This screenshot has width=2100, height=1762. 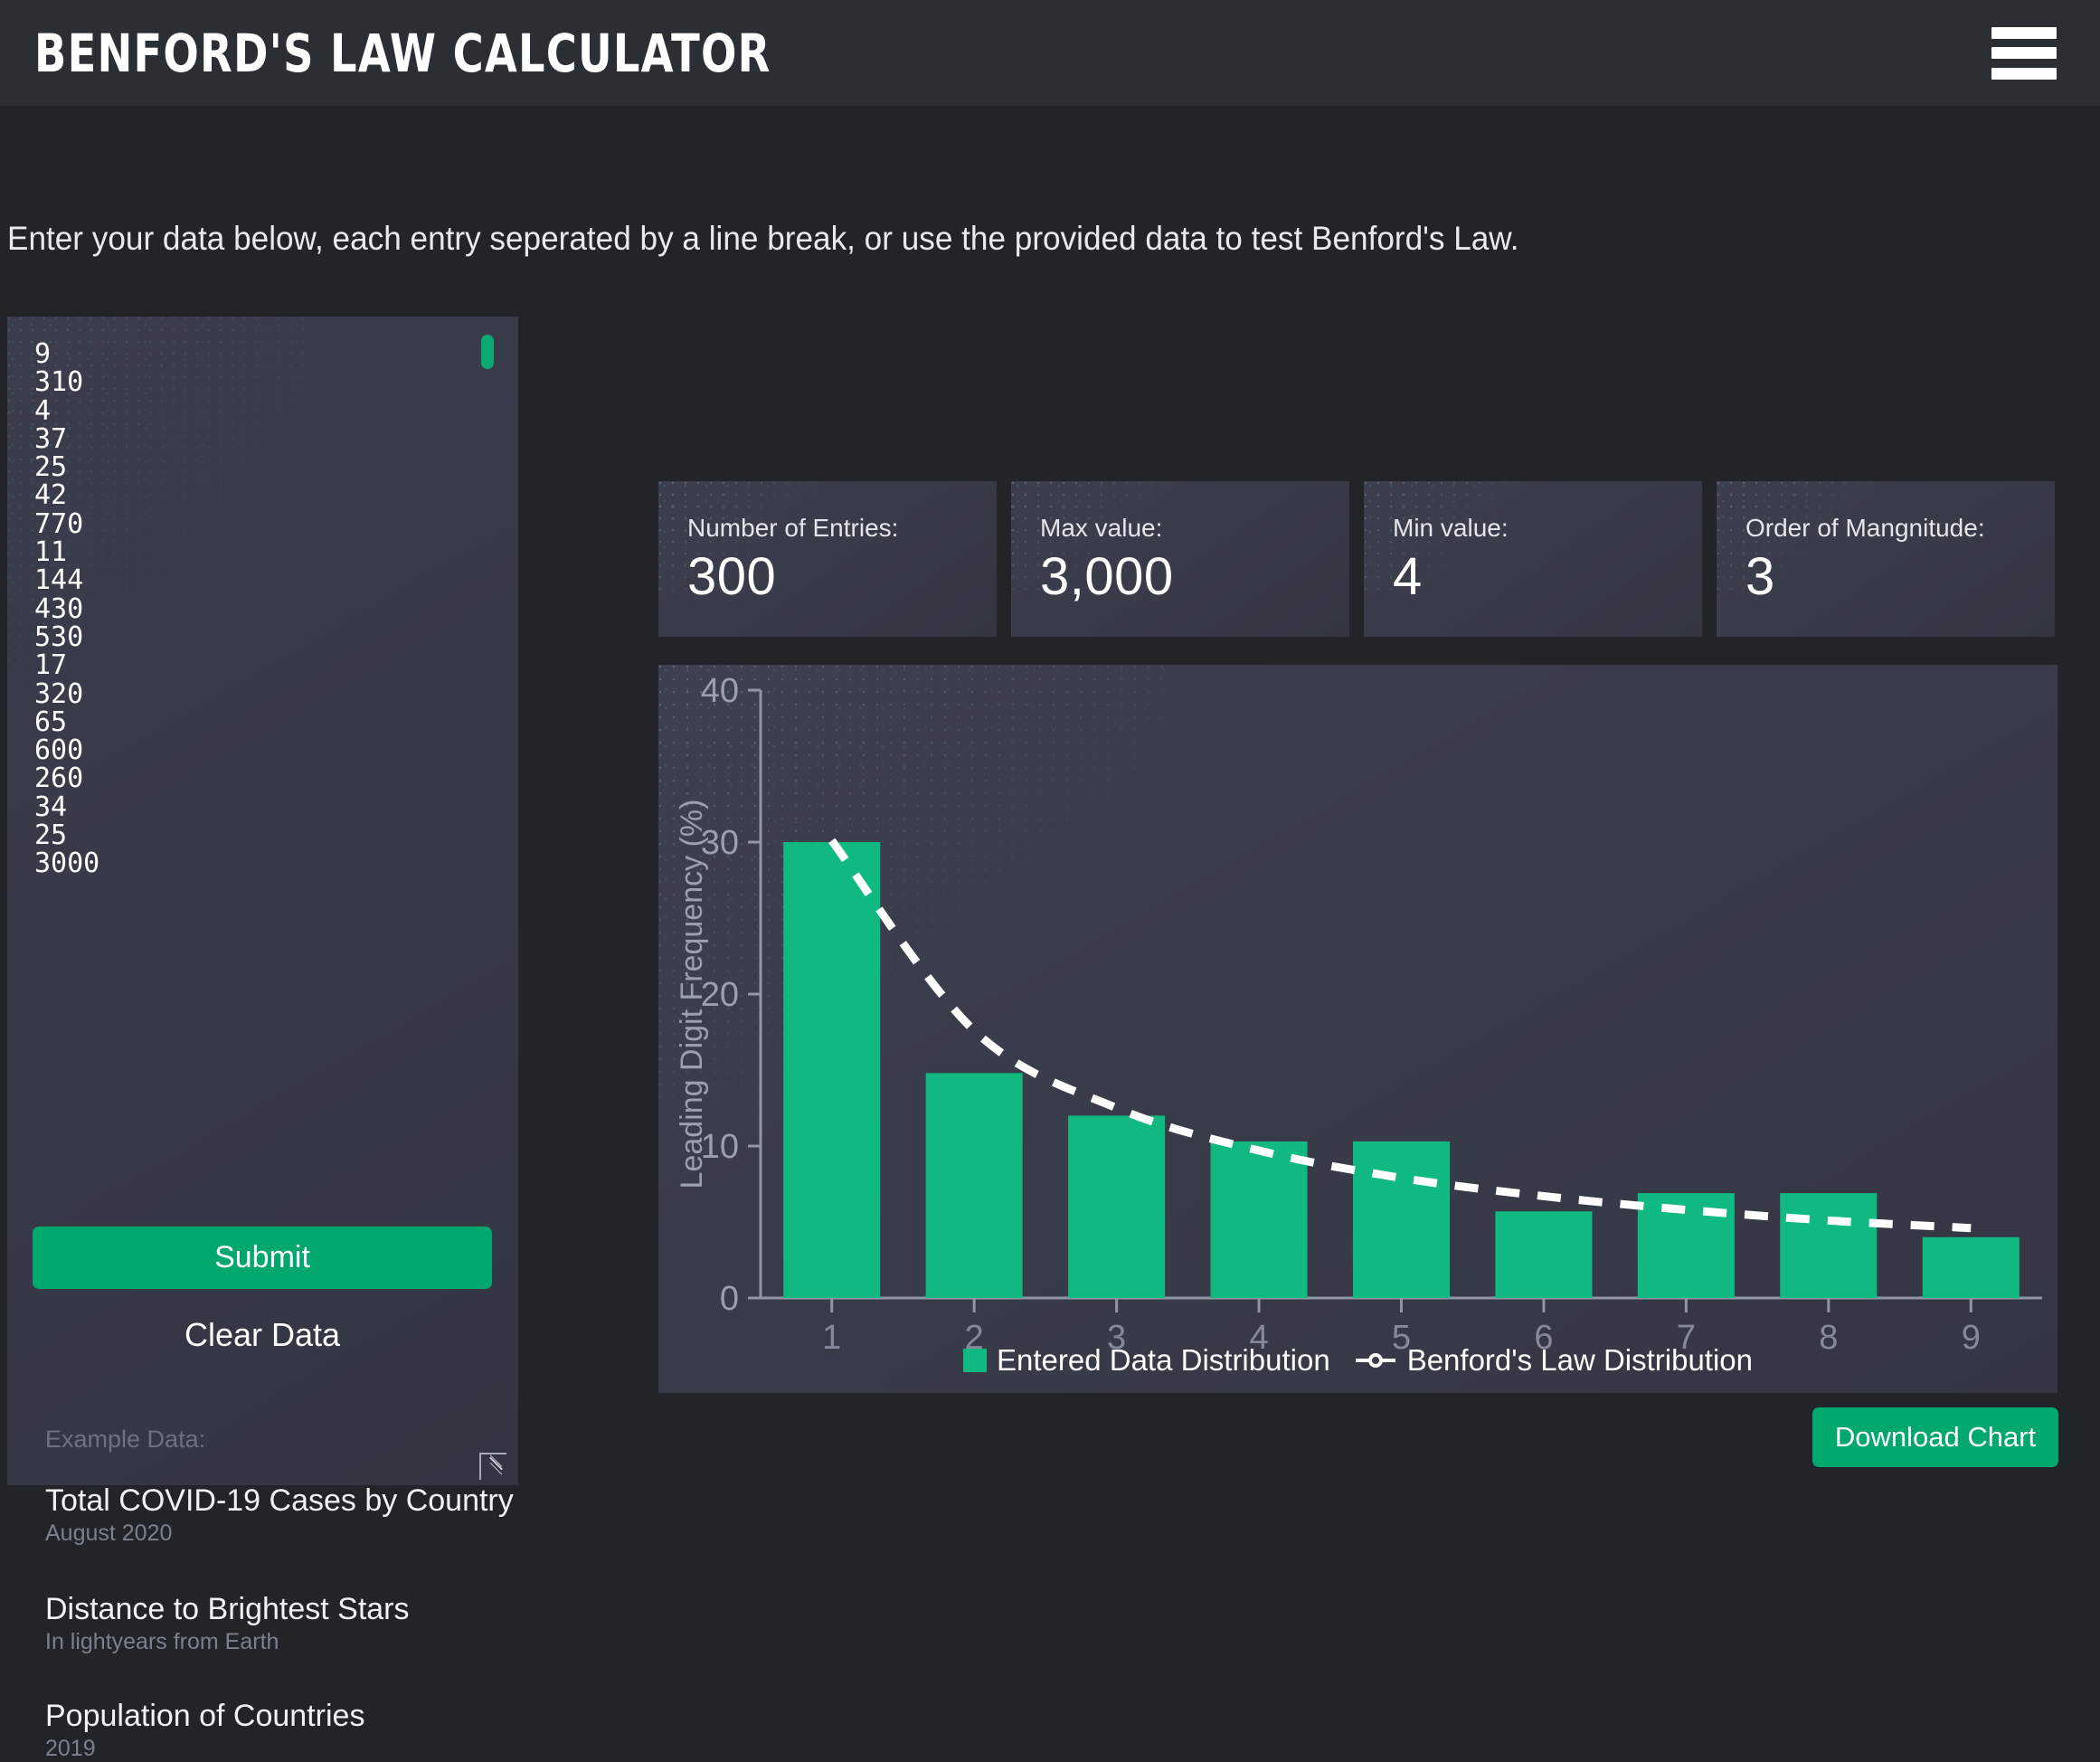 I want to click on stat-card-magnitude: Order of Mangnitude: 3, so click(x=1886, y=559).